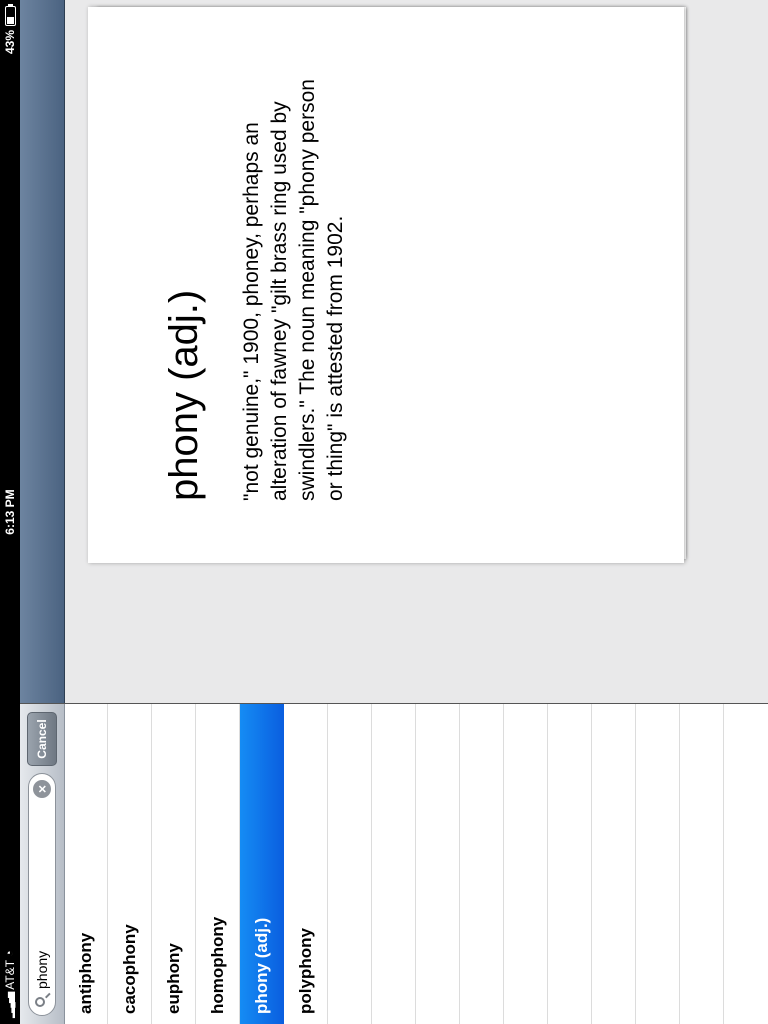  I want to click on battery-percent: 43%, so click(10, 42).